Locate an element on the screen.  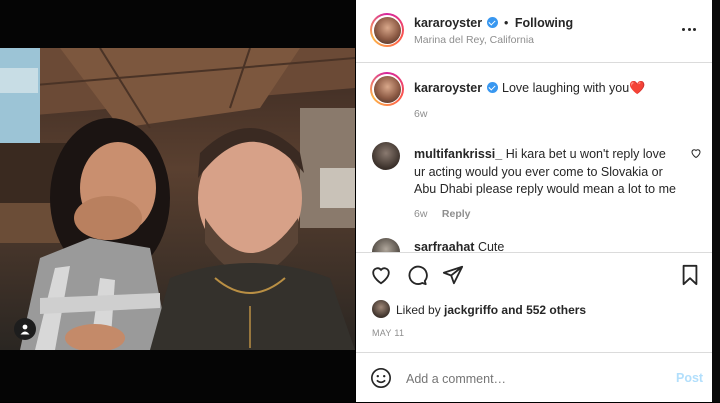
author-username: kararoyster is located at coordinates (448, 23).